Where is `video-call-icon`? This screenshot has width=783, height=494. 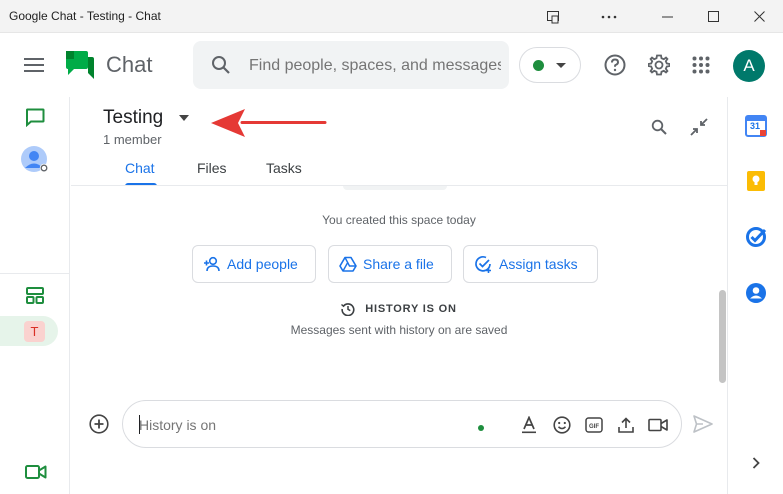
video-call-icon is located at coordinates (658, 425).